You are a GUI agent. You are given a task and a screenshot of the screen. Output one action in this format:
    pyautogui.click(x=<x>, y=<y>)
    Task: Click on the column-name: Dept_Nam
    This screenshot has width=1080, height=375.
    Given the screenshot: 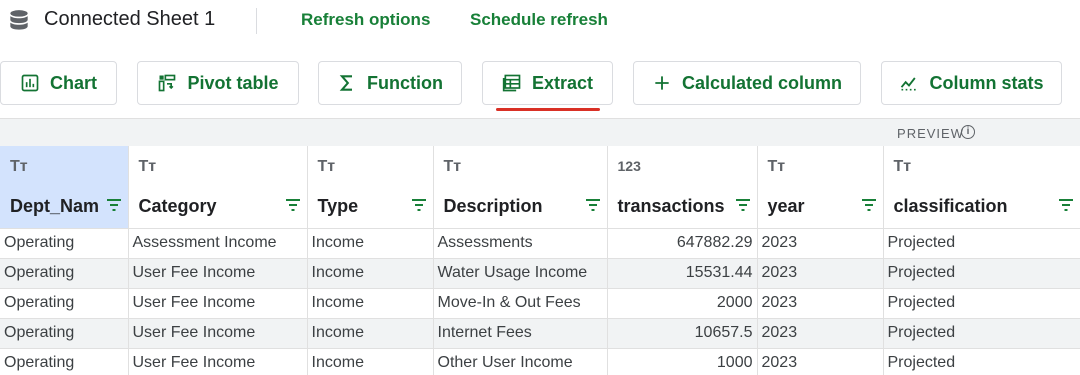 What is the action you would take?
    pyautogui.click(x=55, y=206)
    